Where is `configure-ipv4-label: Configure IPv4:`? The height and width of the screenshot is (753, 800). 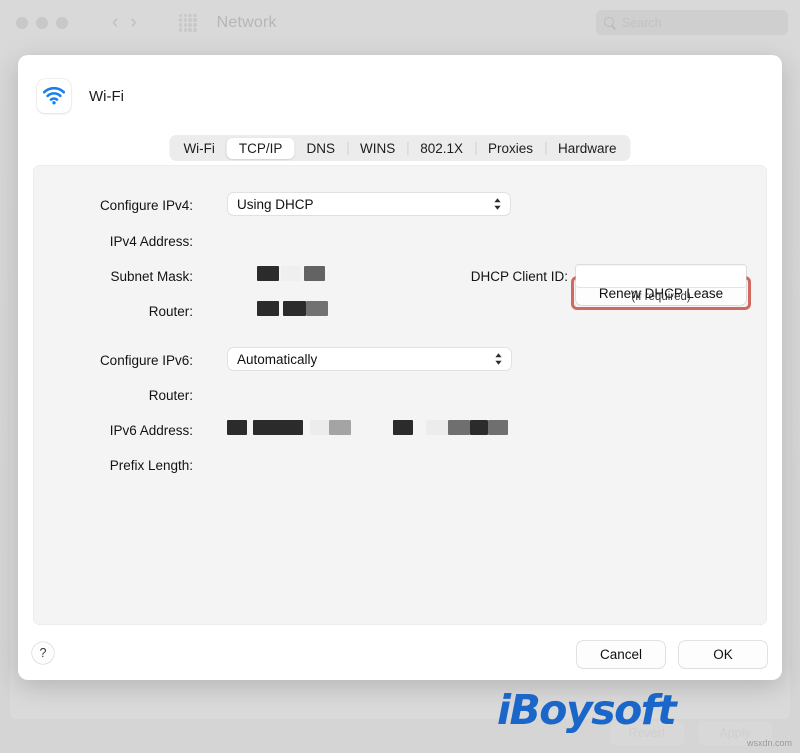
configure-ipv4-label: Configure IPv4: is located at coordinates (146, 205).